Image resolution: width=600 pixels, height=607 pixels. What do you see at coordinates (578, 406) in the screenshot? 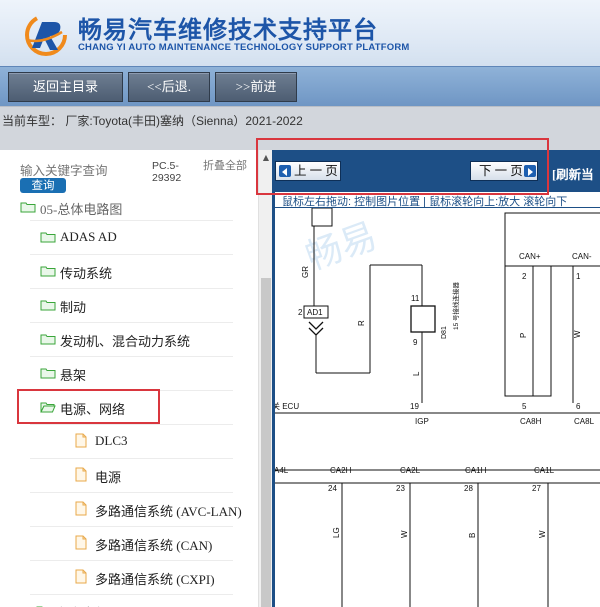
I see `pin-c6: 6` at bounding box center [578, 406].